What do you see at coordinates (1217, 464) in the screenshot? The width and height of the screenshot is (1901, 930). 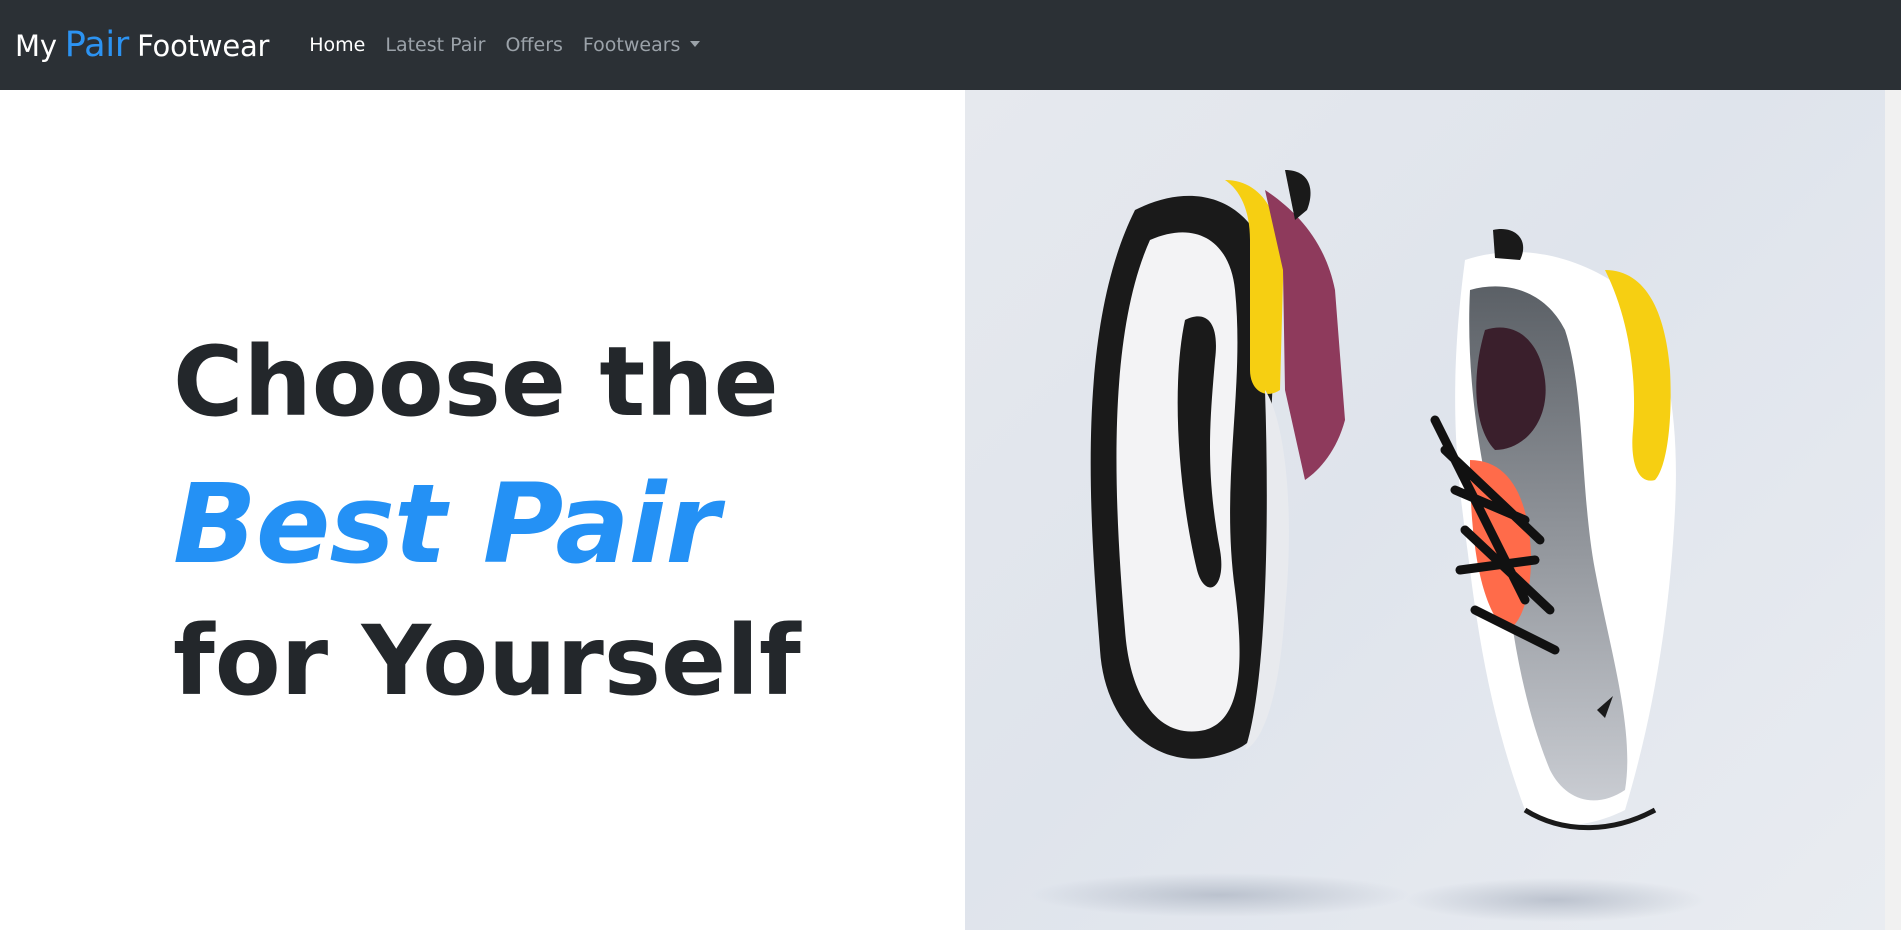 I see `left-shoe` at bounding box center [1217, 464].